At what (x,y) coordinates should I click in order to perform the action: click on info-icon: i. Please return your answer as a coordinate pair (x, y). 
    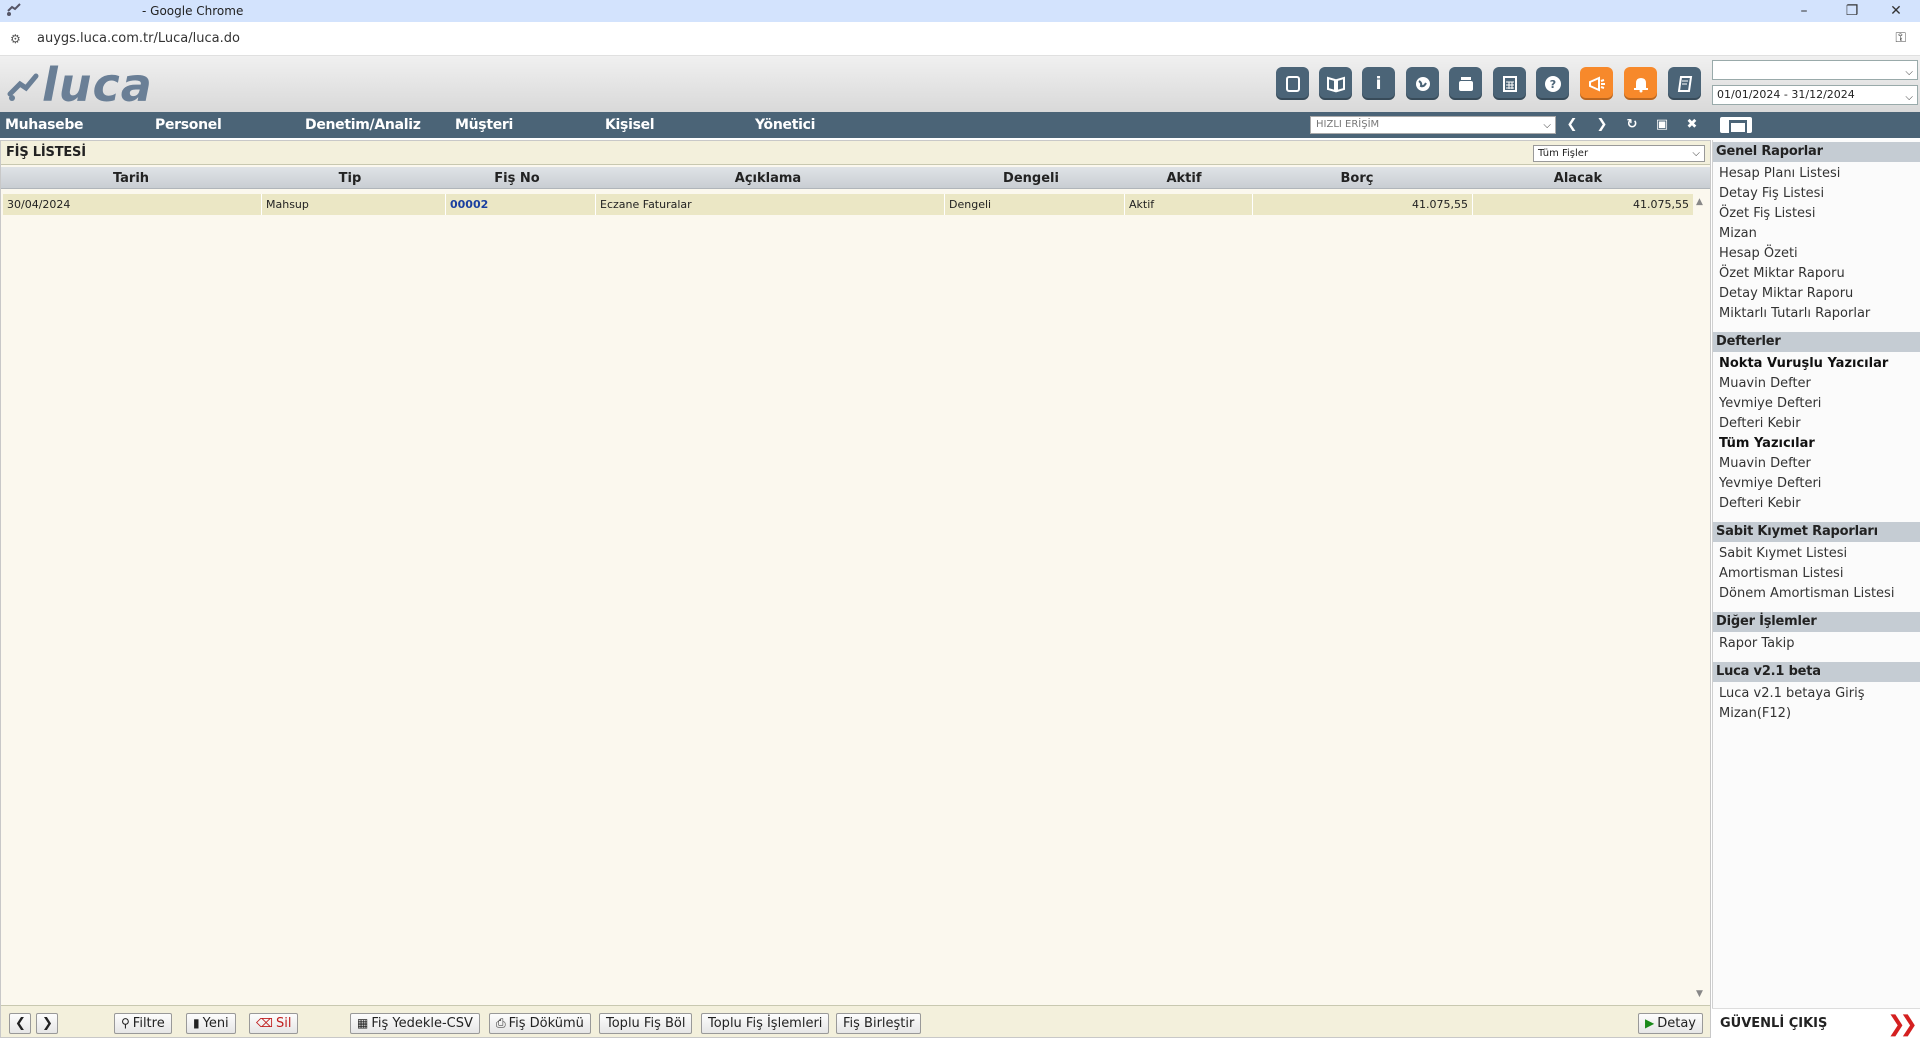
    Looking at the image, I should click on (1378, 83).